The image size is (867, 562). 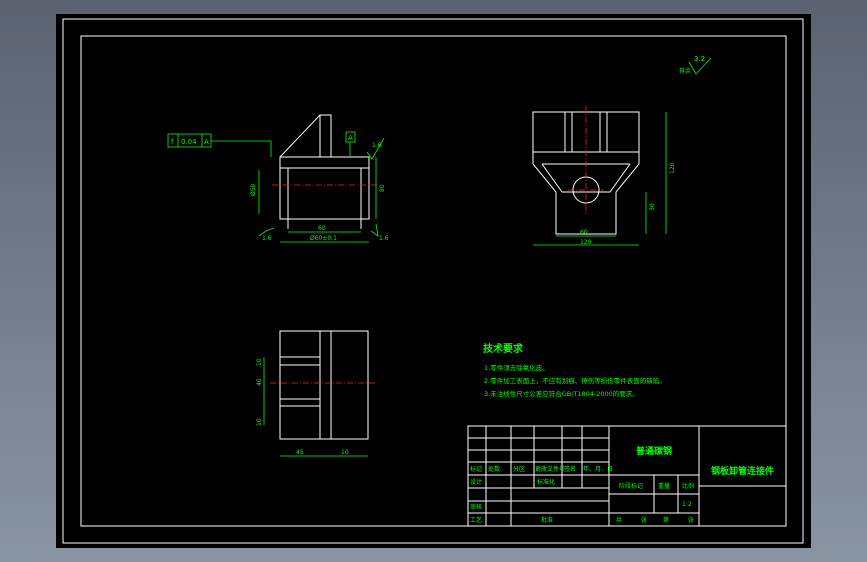 I want to click on dim-h2: 10, so click(x=345, y=452).